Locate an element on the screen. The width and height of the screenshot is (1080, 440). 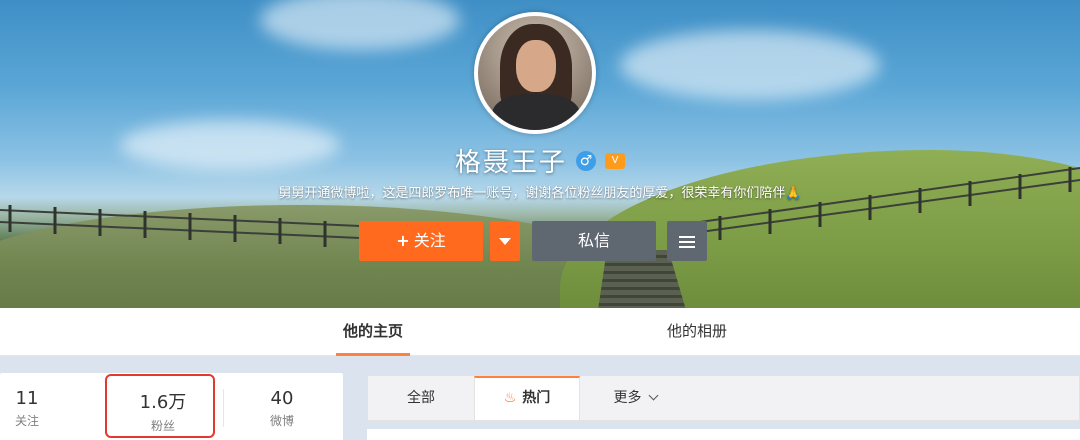
divider is located at coordinates (223, 408).